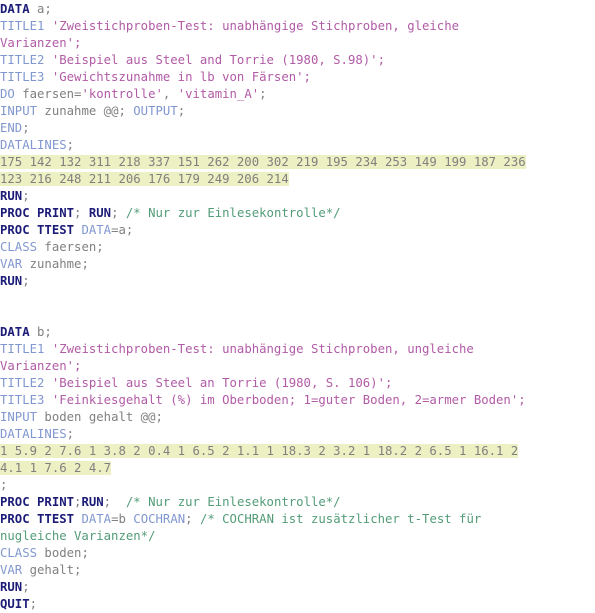  What do you see at coordinates (55, 264) in the screenshot?
I see `code-token-ident: zunahme;` at bounding box center [55, 264].